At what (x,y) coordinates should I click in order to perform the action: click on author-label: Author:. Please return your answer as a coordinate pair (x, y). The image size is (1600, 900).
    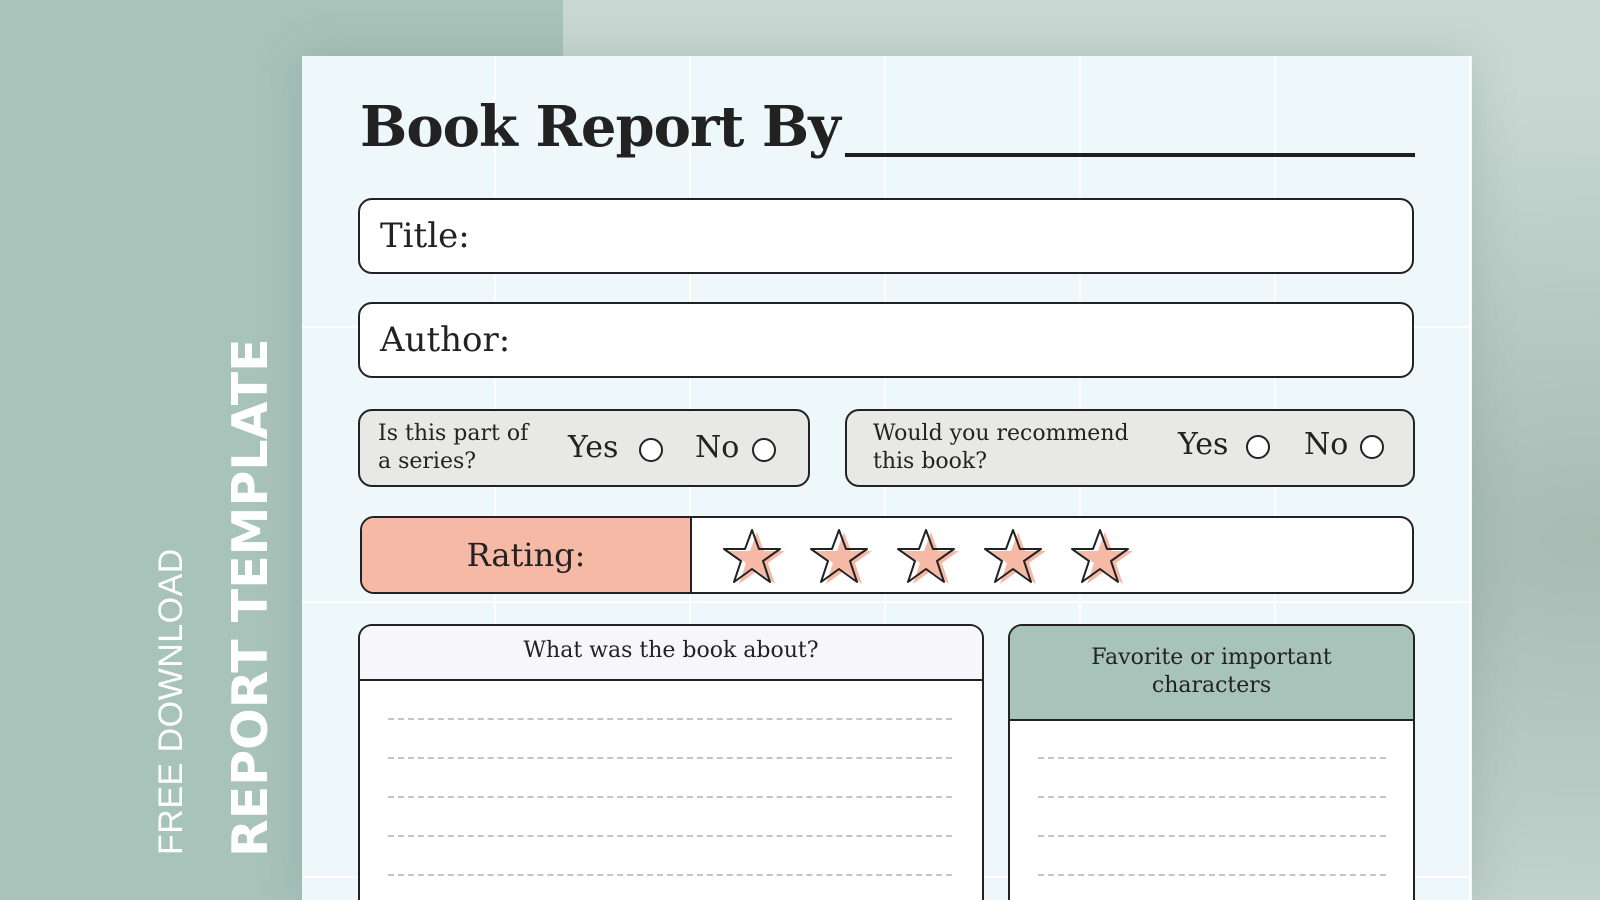
    Looking at the image, I should click on (445, 340).